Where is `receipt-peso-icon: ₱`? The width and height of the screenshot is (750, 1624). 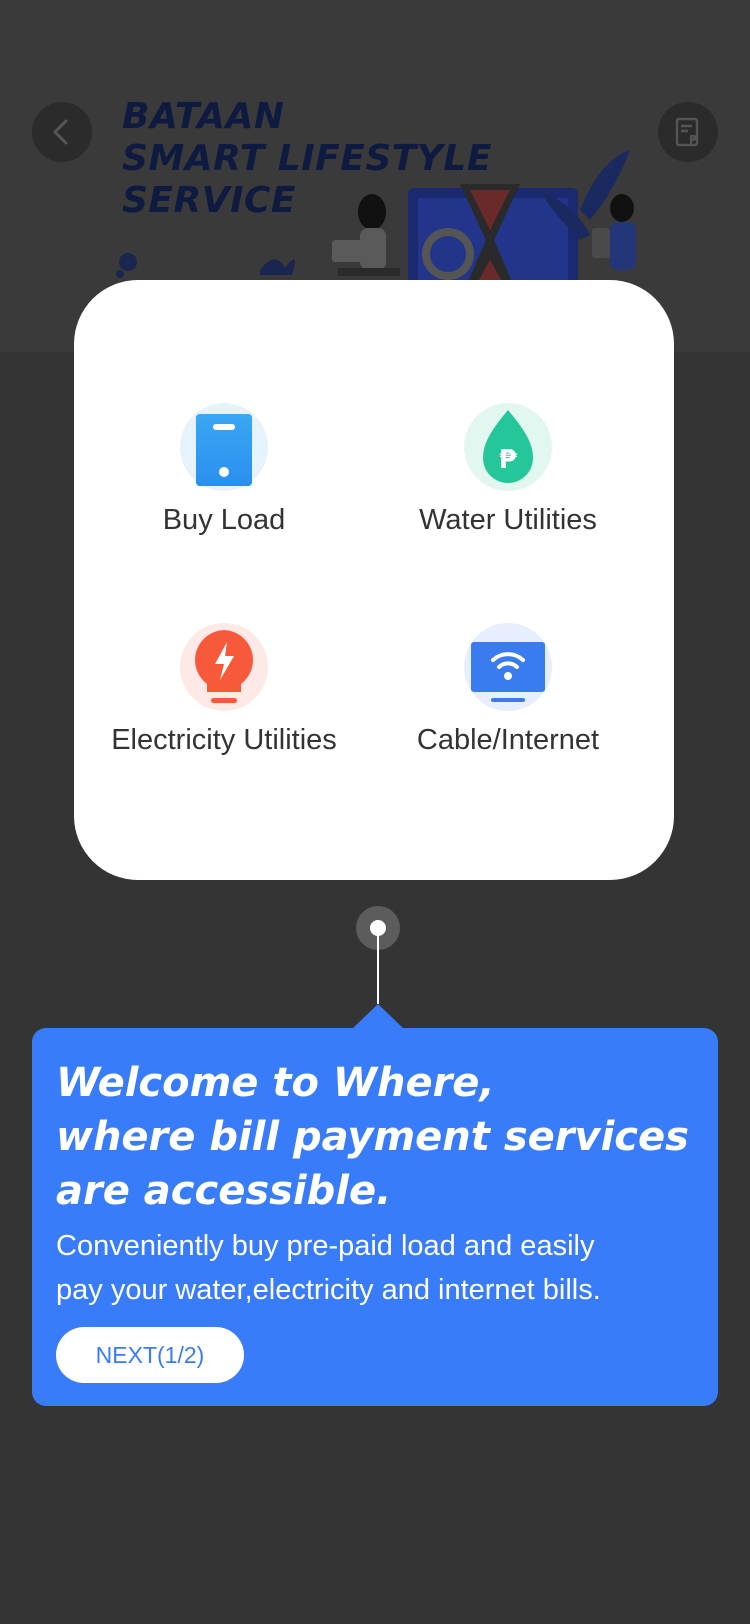
receipt-peso-icon: ₱ is located at coordinates (687, 132).